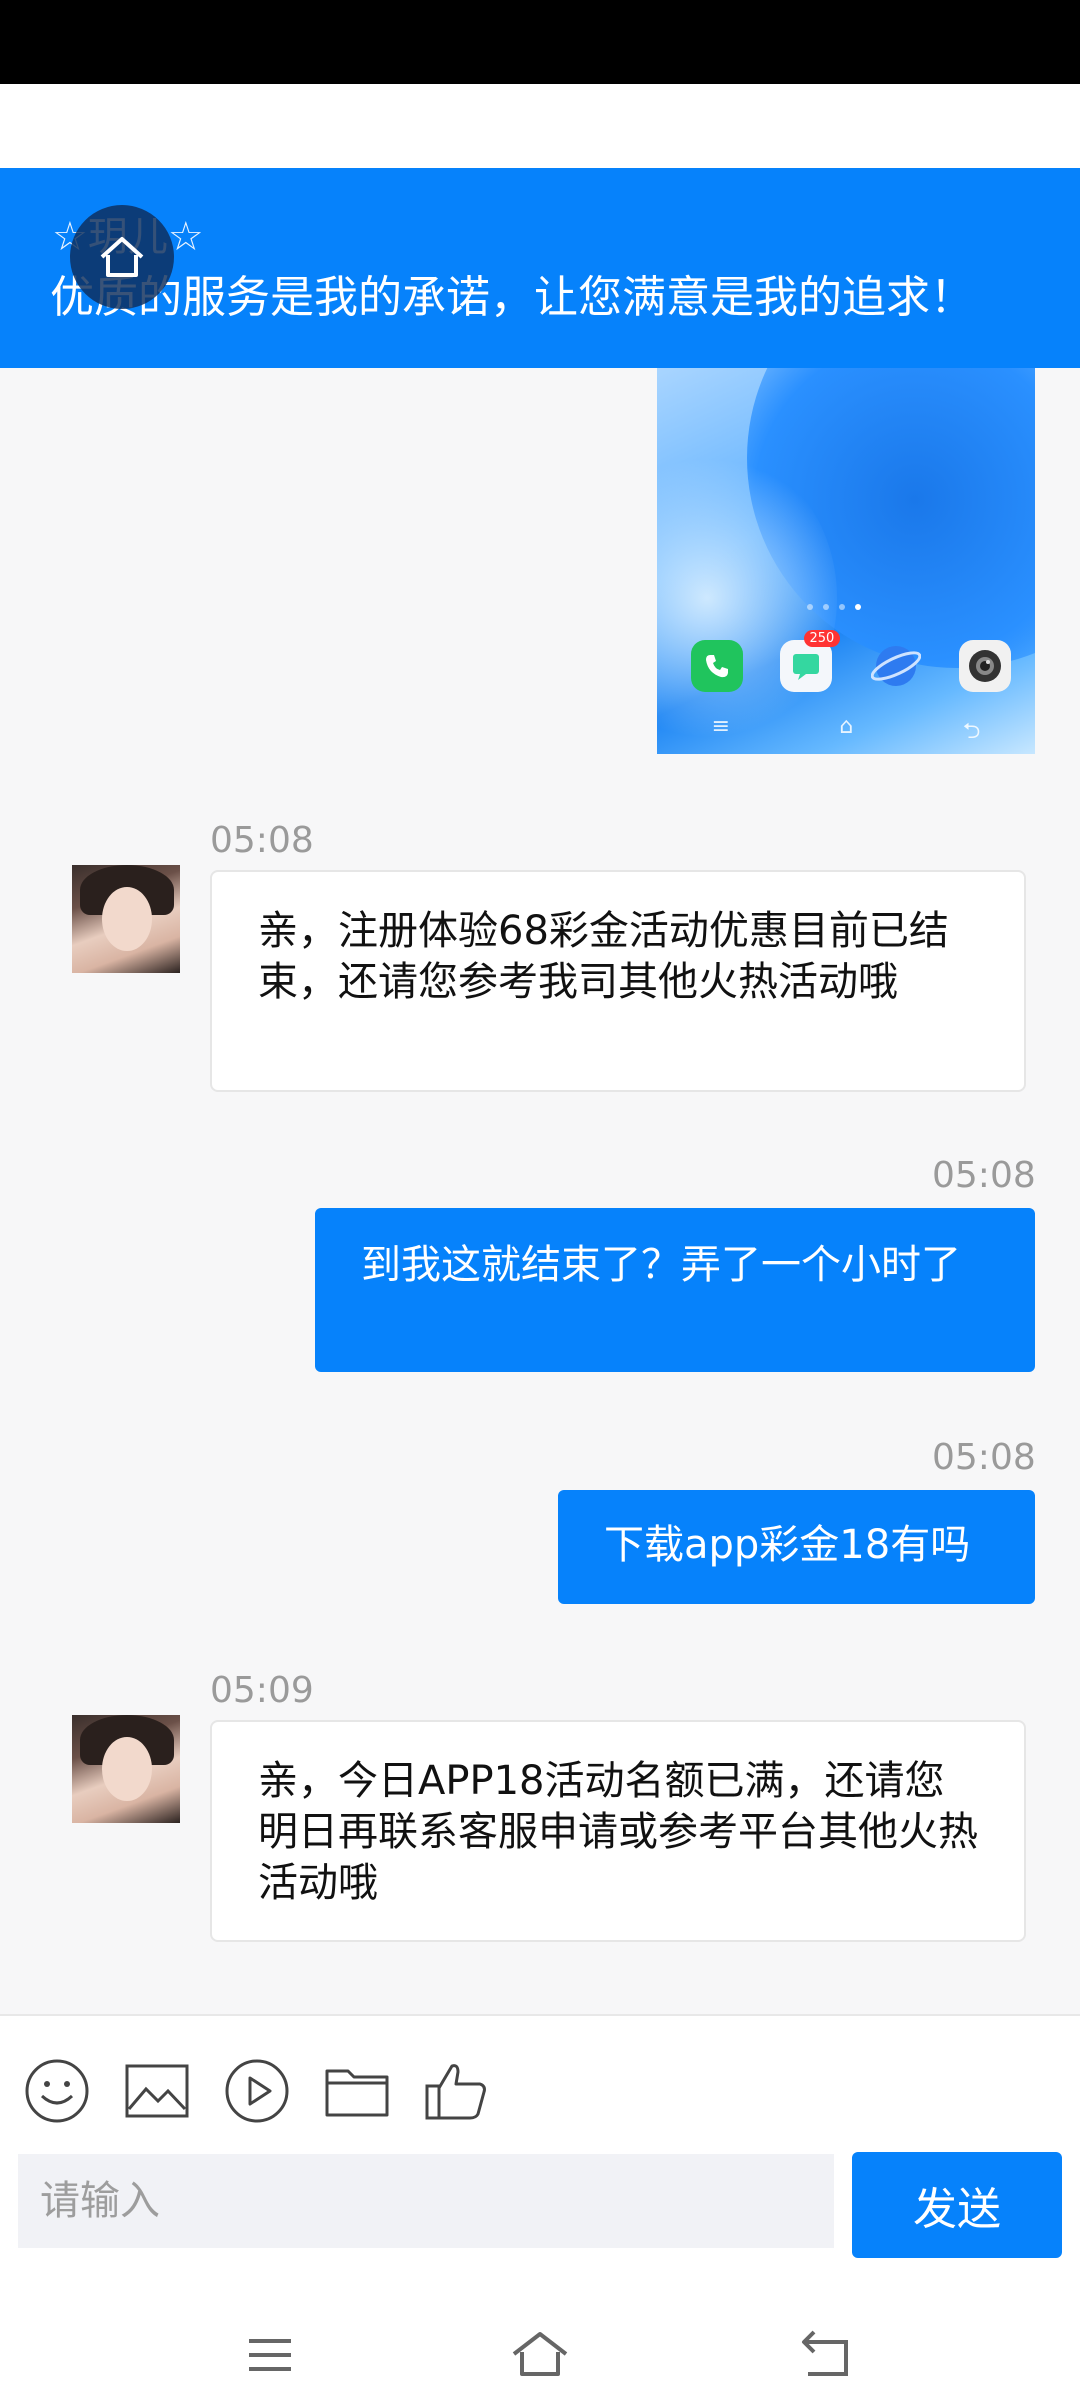 The image size is (1080, 2408). What do you see at coordinates (796, 1547) in the screenshot?
I see `outgoing-message-bubble: 下载app彩金18有吗` at bounding box center [796, 1547].